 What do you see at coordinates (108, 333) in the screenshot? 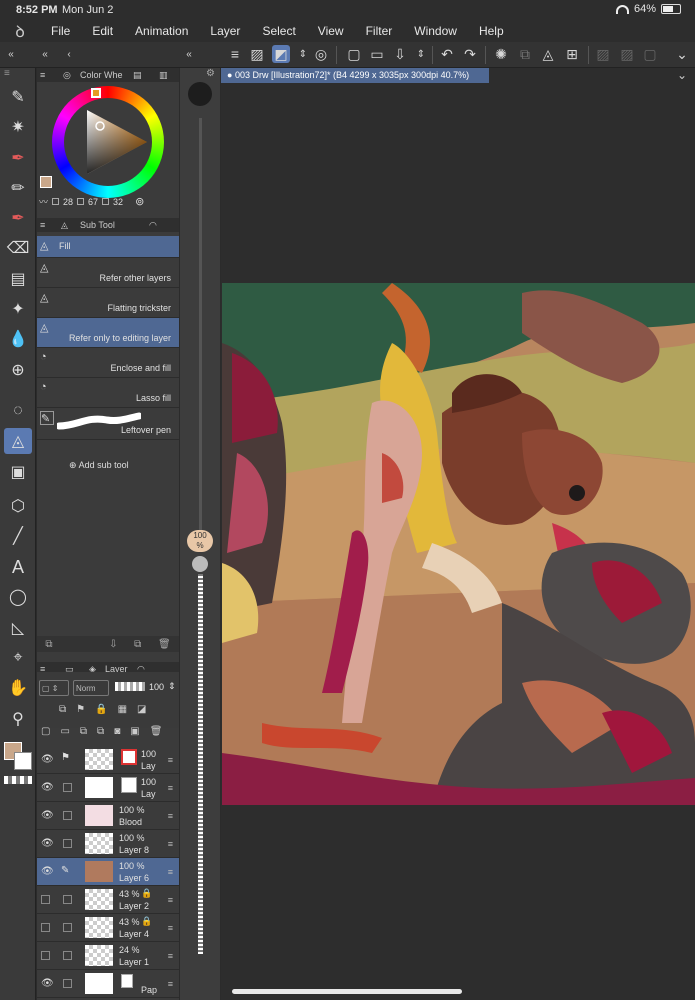
I see `subtool-item-refer-only-editing-layer: ◬ Refer only to editing layer` at bounding box center [108, 333].